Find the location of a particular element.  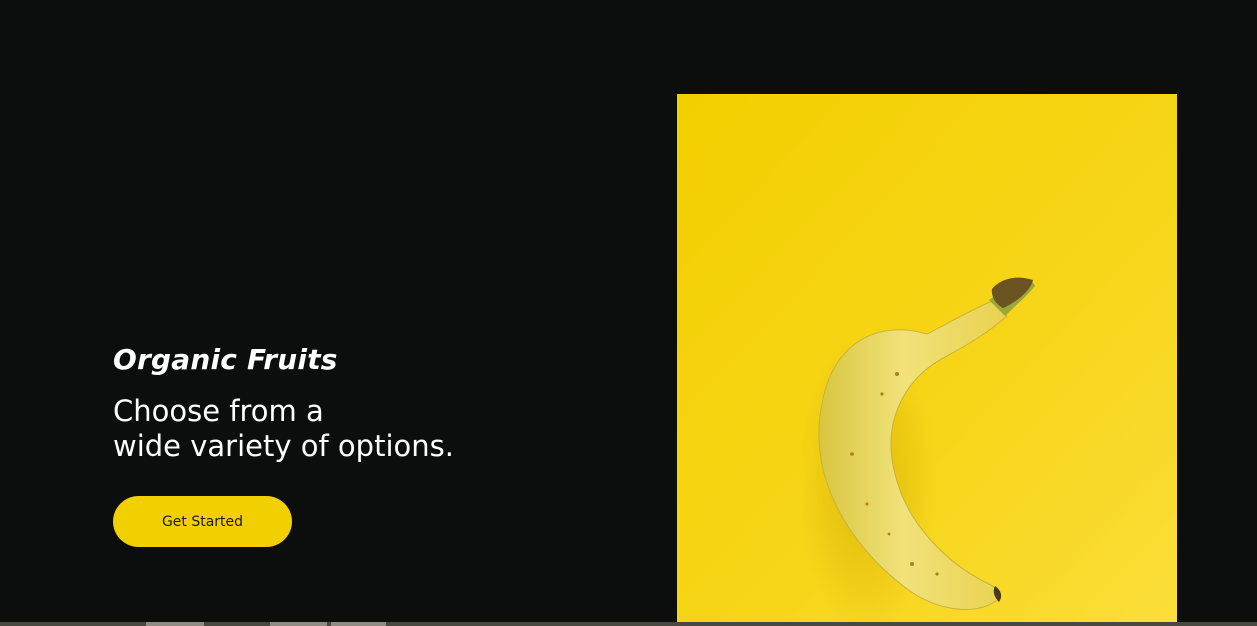

hero-headline: Choose from a wide variety of options. is located at coordinates (343, 429).